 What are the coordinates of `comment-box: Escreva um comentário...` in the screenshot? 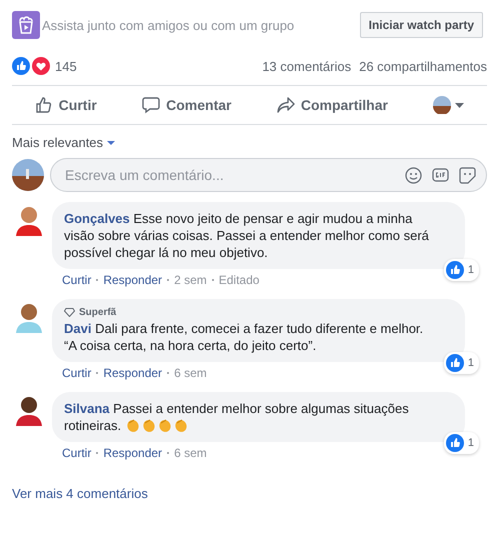 It's located at (268, 175).